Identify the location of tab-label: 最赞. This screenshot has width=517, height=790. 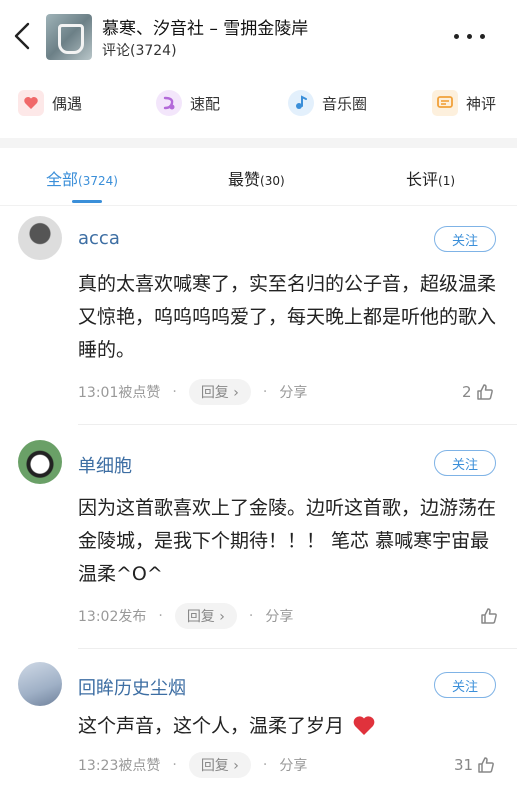
(244, 179).